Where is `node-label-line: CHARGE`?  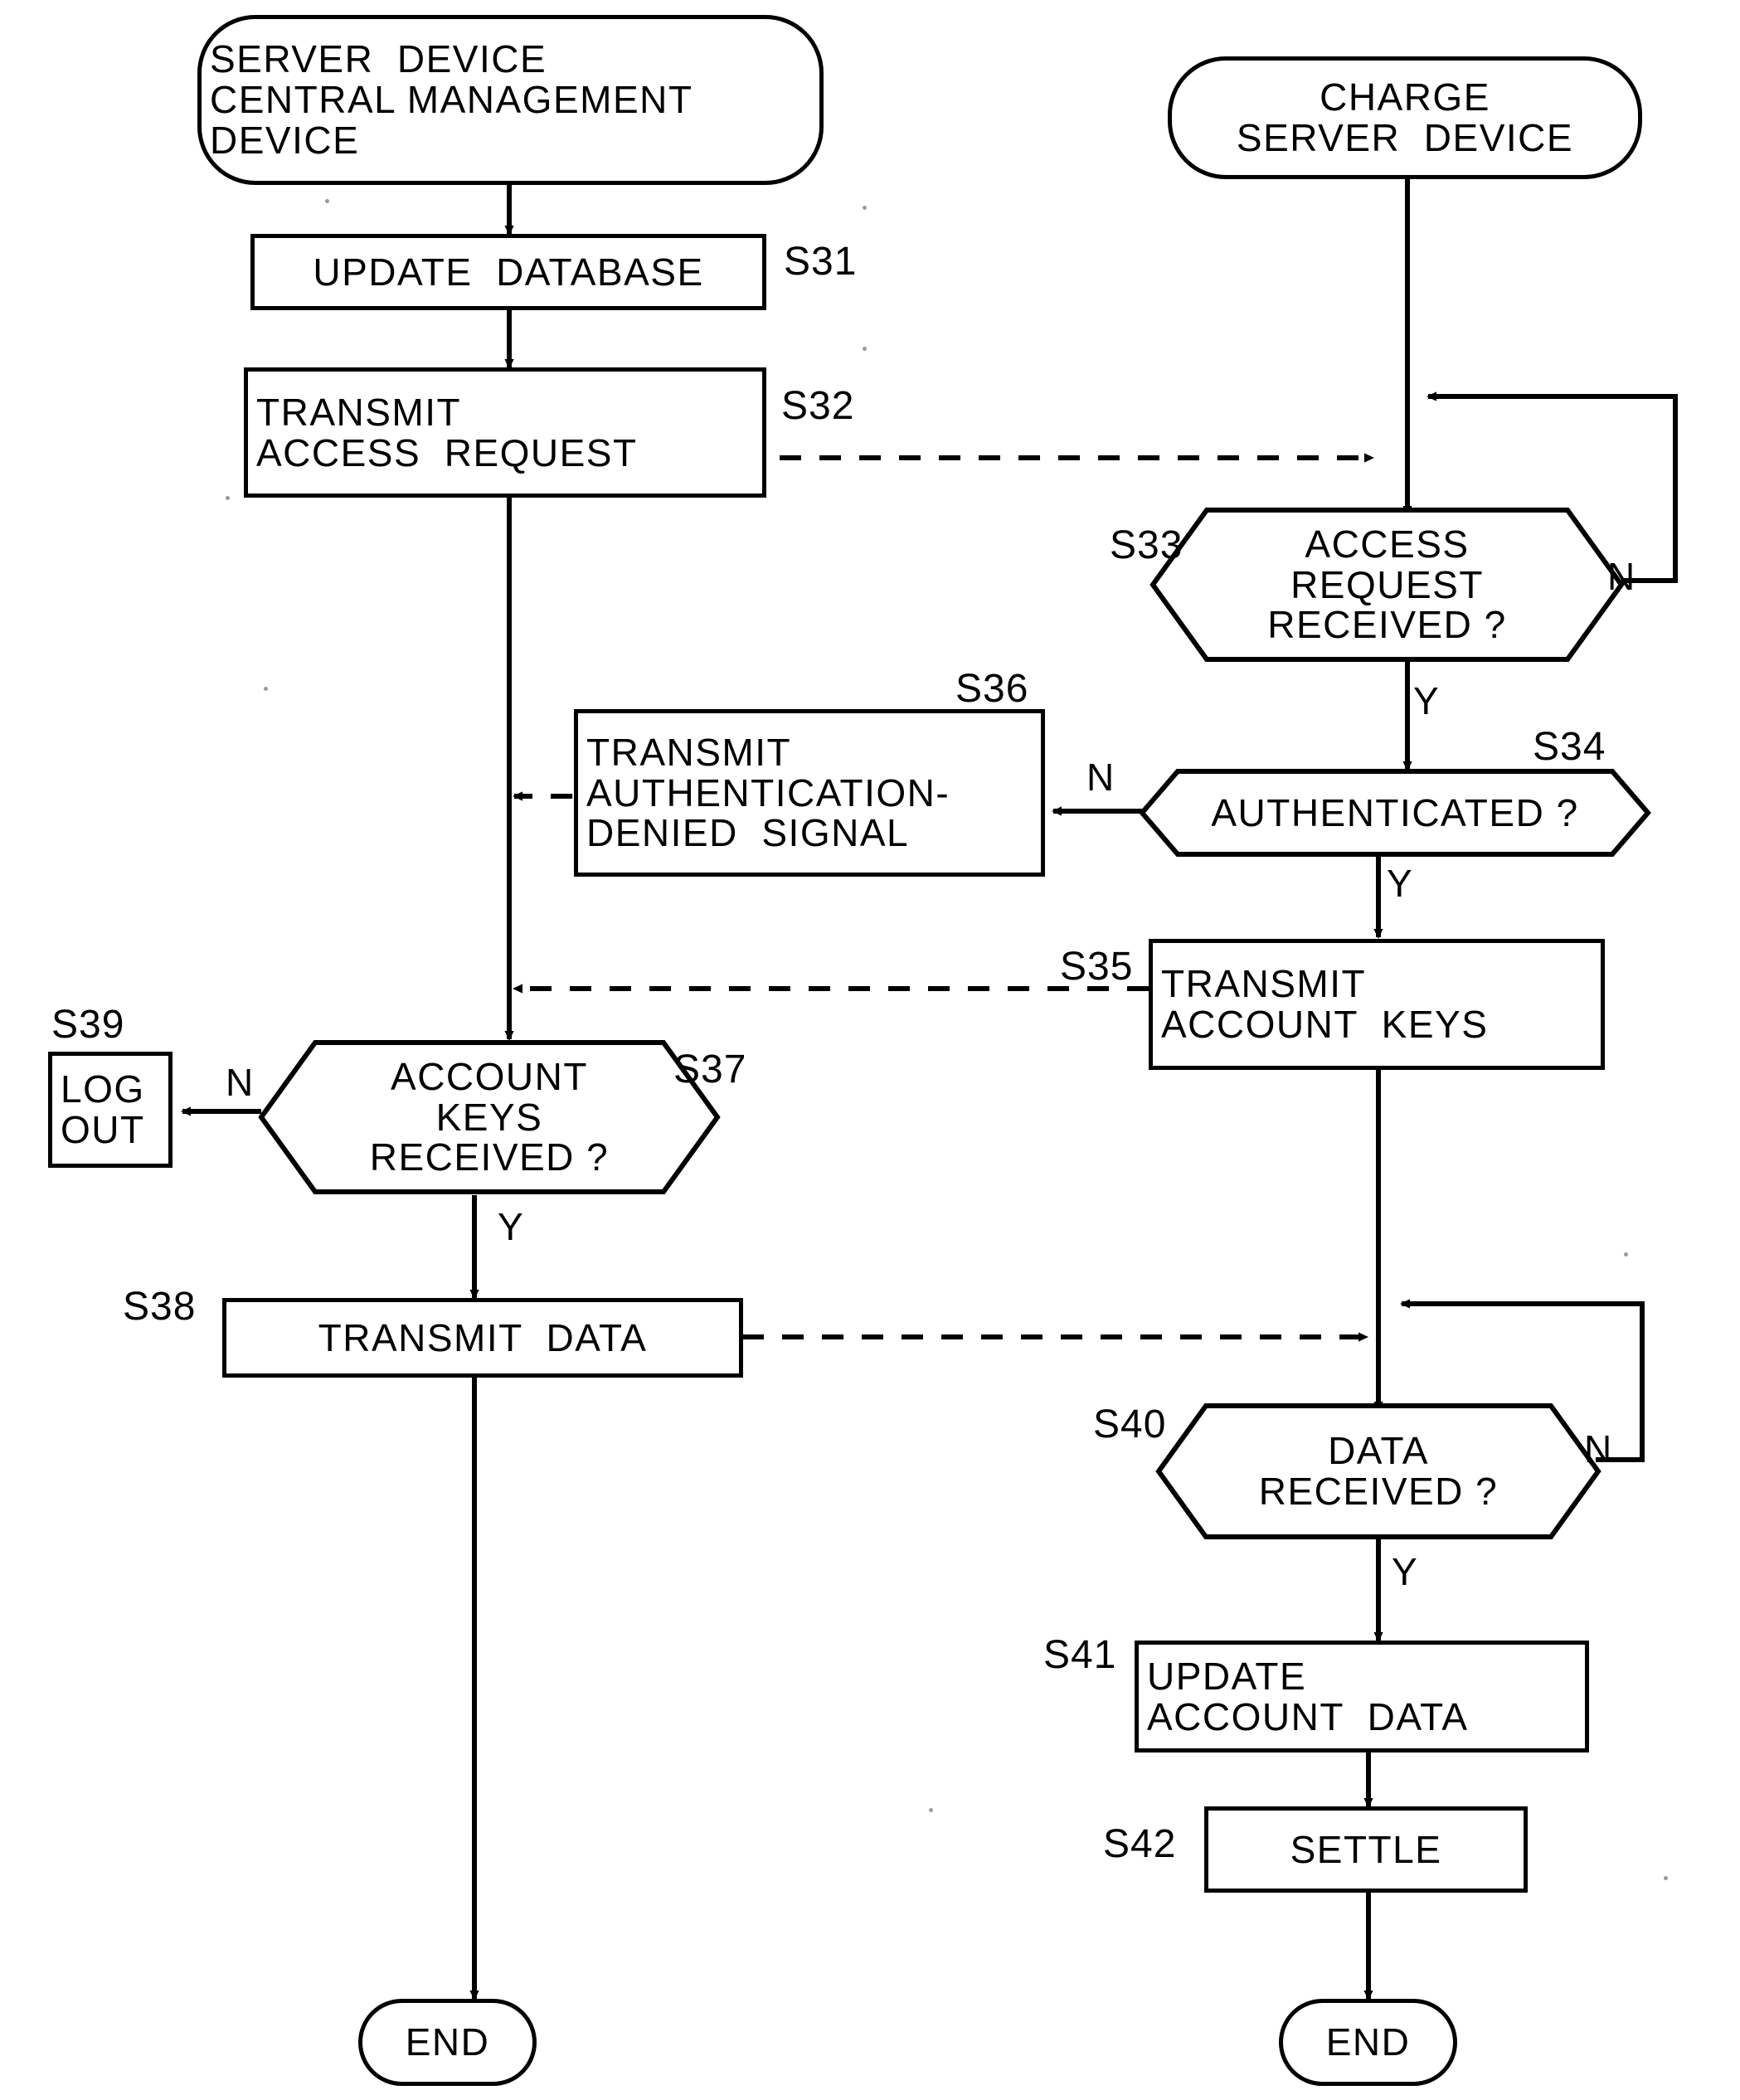 node-label-line: CHARGE is located at coordinates (1405, 97).